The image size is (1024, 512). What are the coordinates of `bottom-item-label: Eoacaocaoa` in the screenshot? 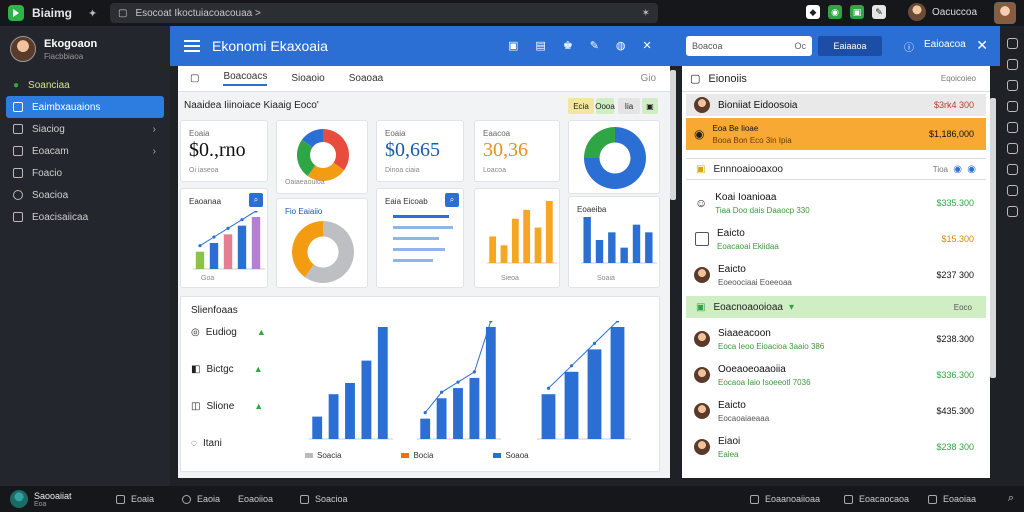 It's located at (884, 499).